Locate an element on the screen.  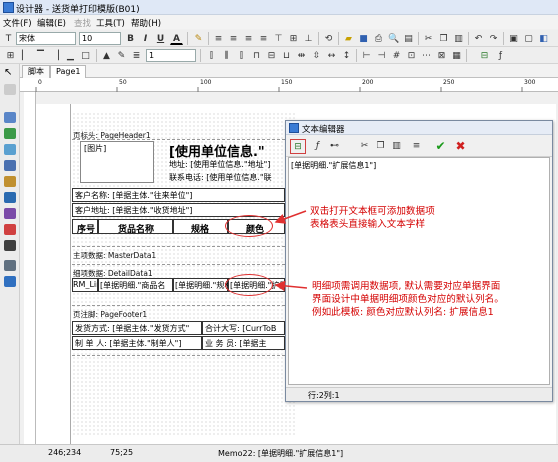
status-bar: 246;234 75;25 Memo22: [单据明细."扩展信息1"] is located at coordinates (279, 453).